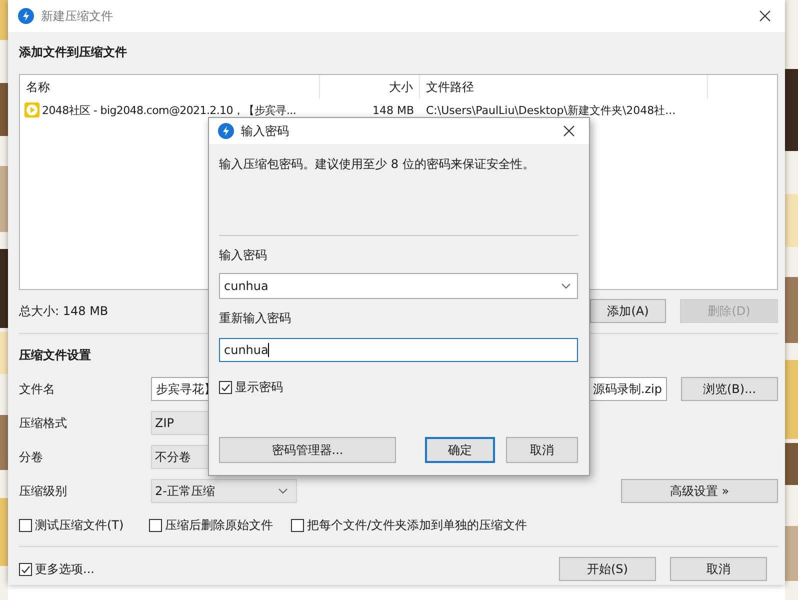 The width and height of the screenshot is (798, 600). Describe the element at coordinates (243, 255) in the screenshot. I see `field-label: 输入密码` at that location.